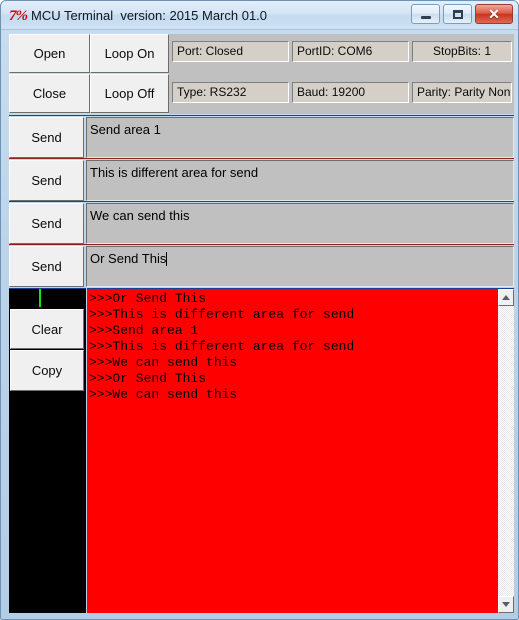  I want to click on send-button-4: Send, so click(46, 266).